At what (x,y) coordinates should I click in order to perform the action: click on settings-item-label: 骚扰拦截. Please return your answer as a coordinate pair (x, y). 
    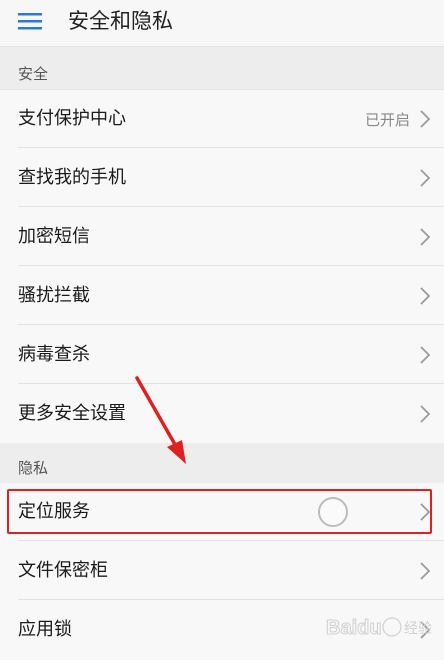
    Looking at the image, I should click on (54, 295).